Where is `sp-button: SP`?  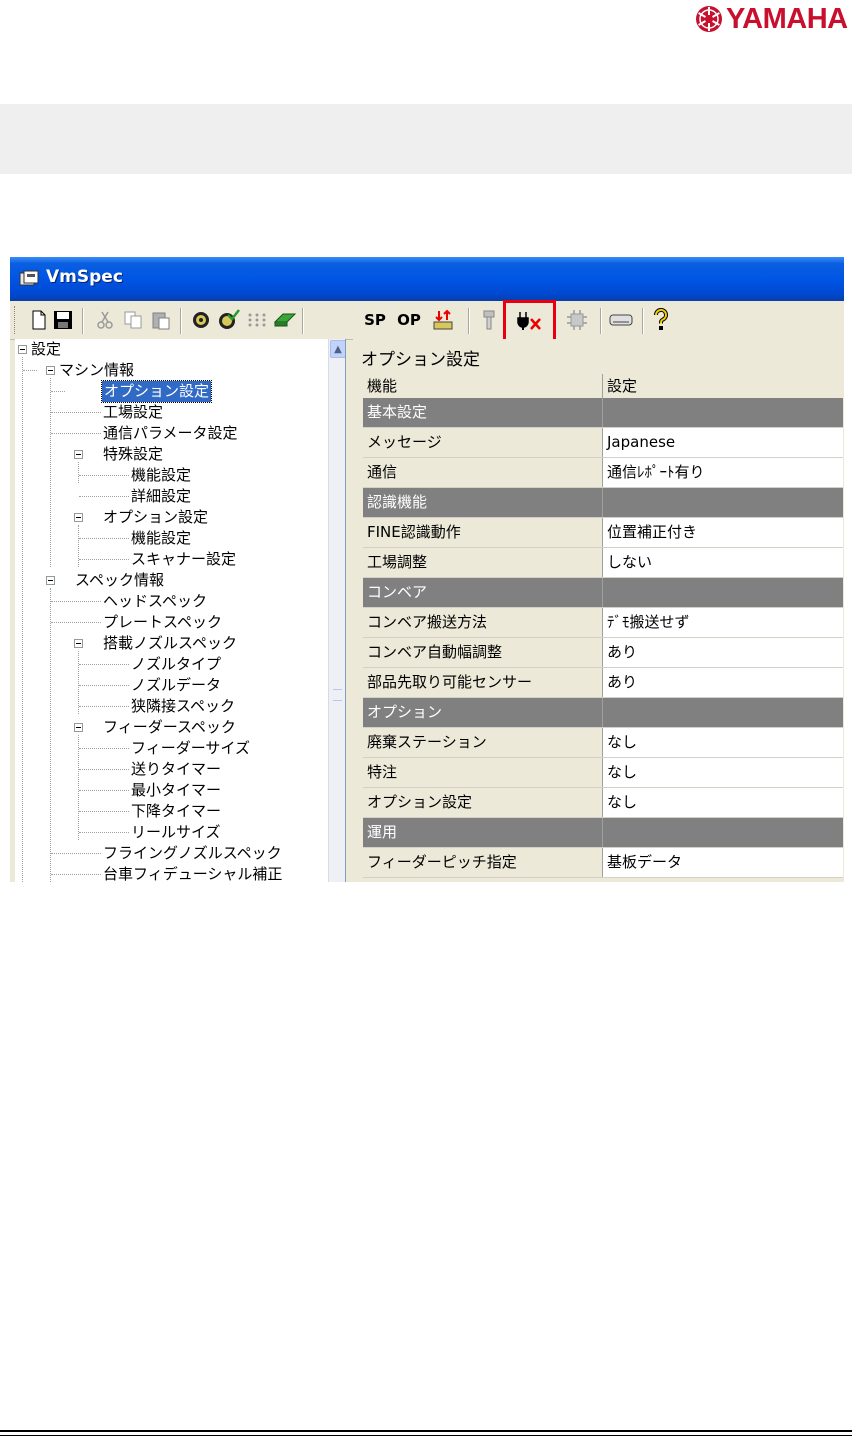
sp-button: SP is located at coordinates (375, 320).